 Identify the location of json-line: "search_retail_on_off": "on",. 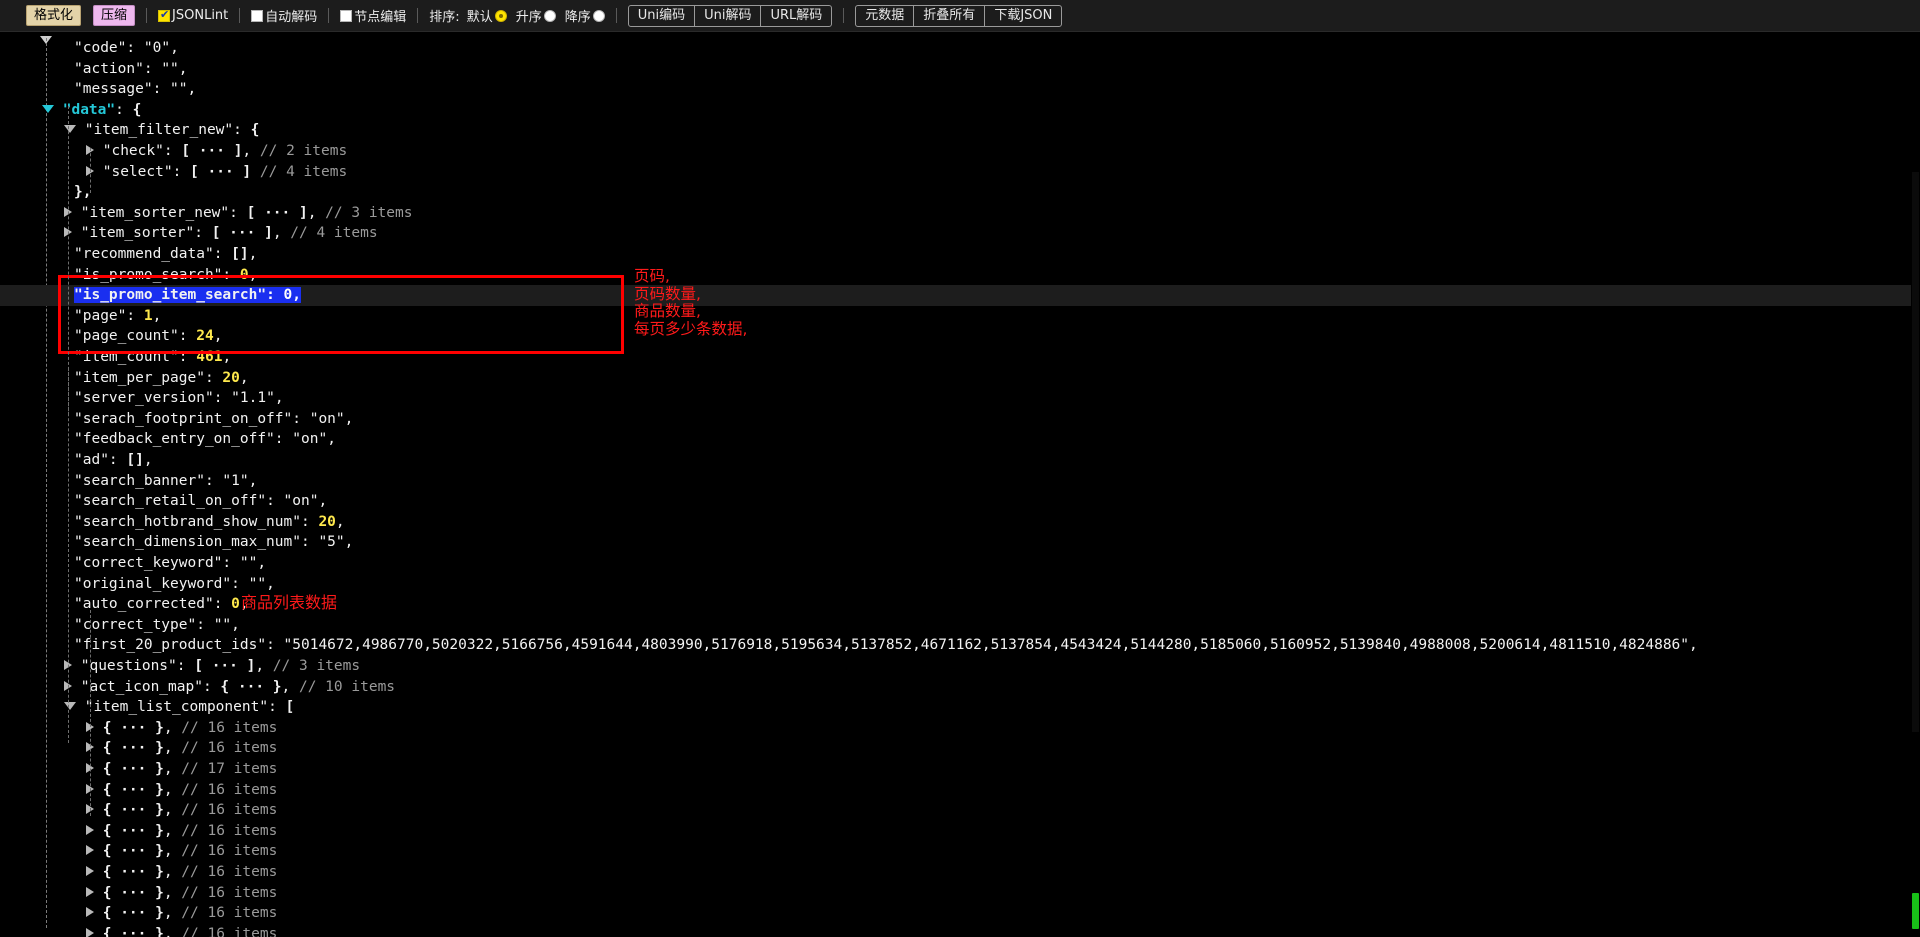
(960, 501).